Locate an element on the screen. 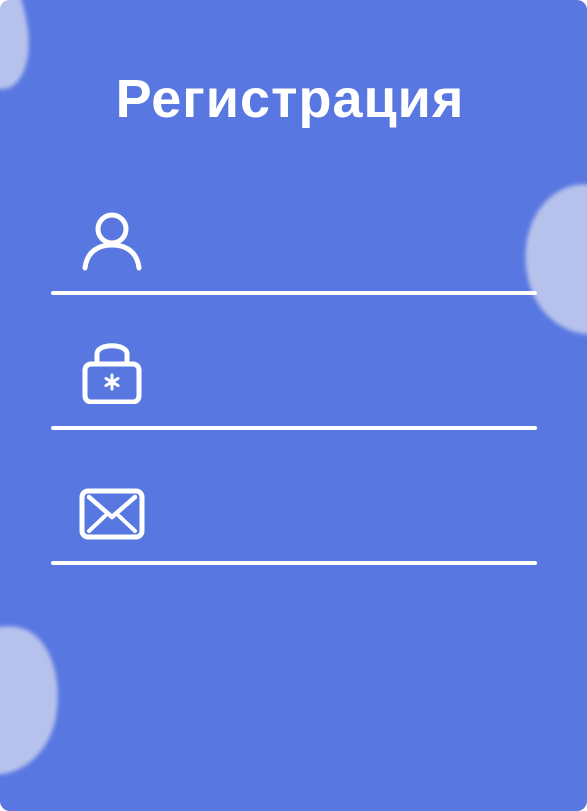 This screenshot has width=587, height=811. page-title: Регистрация is located at coordinates (290, 99).